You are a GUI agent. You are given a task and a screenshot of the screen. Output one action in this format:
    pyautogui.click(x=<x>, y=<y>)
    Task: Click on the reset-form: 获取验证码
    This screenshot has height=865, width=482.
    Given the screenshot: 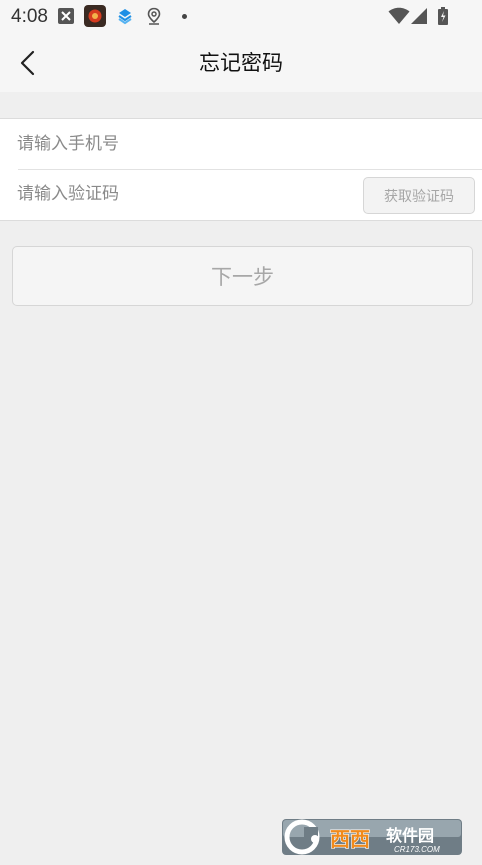 What is the action you would take?
    pyautogui.click(x=241, y=169)
    